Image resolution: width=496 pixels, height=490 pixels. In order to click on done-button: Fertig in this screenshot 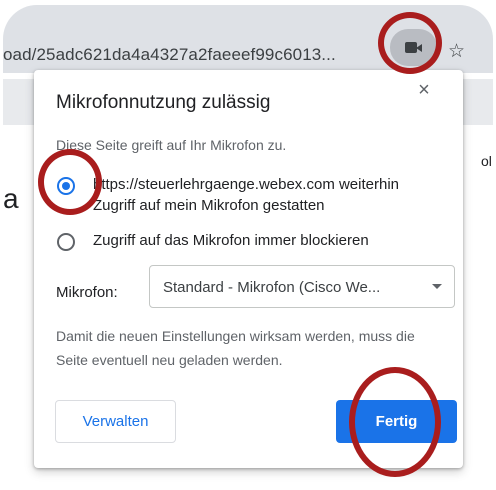, I will do `click(396, 421)`.